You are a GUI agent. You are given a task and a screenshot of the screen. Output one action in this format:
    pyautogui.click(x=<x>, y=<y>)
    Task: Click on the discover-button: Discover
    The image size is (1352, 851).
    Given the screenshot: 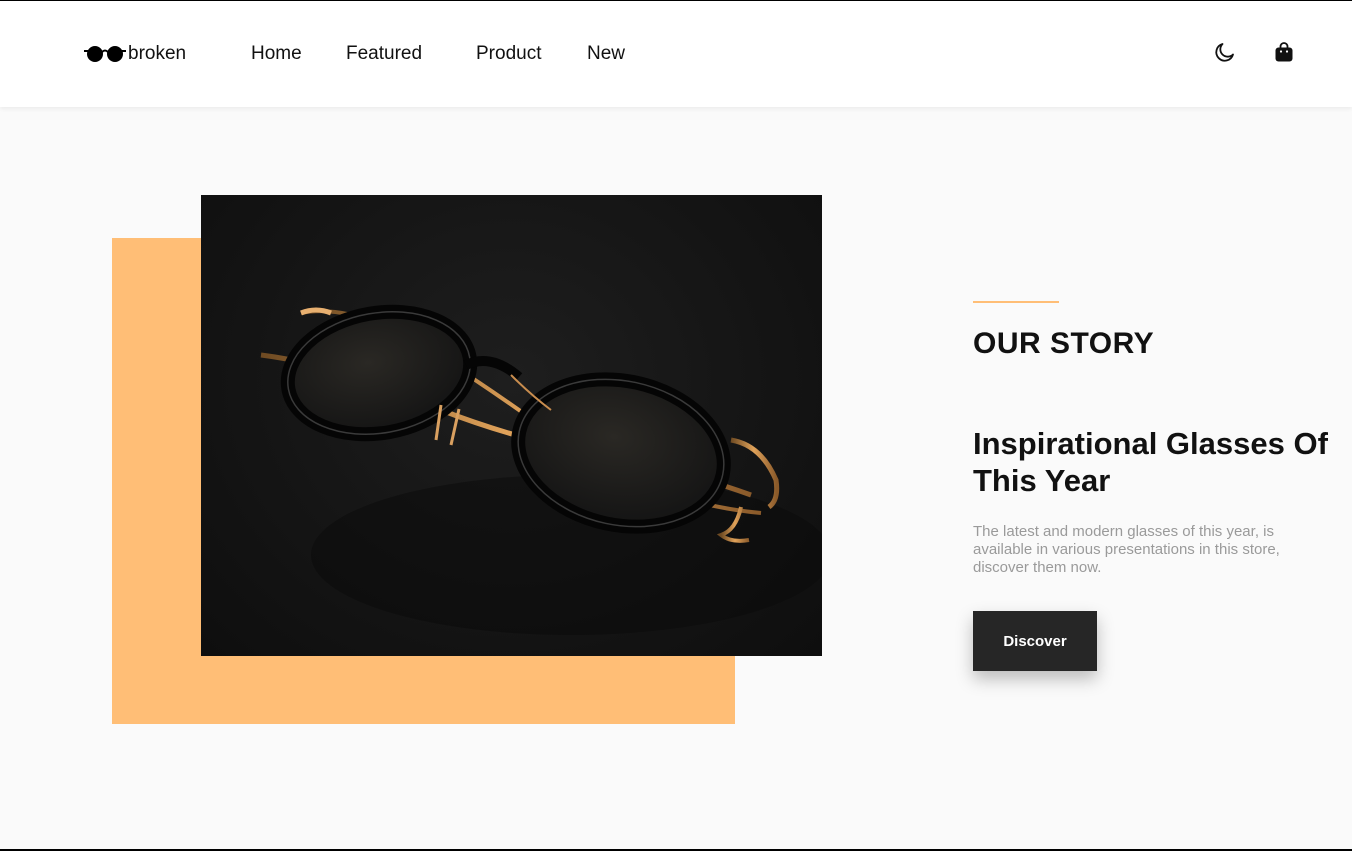 What is the action you would take?
    pyautogui.click(x=1035, y=641)
    